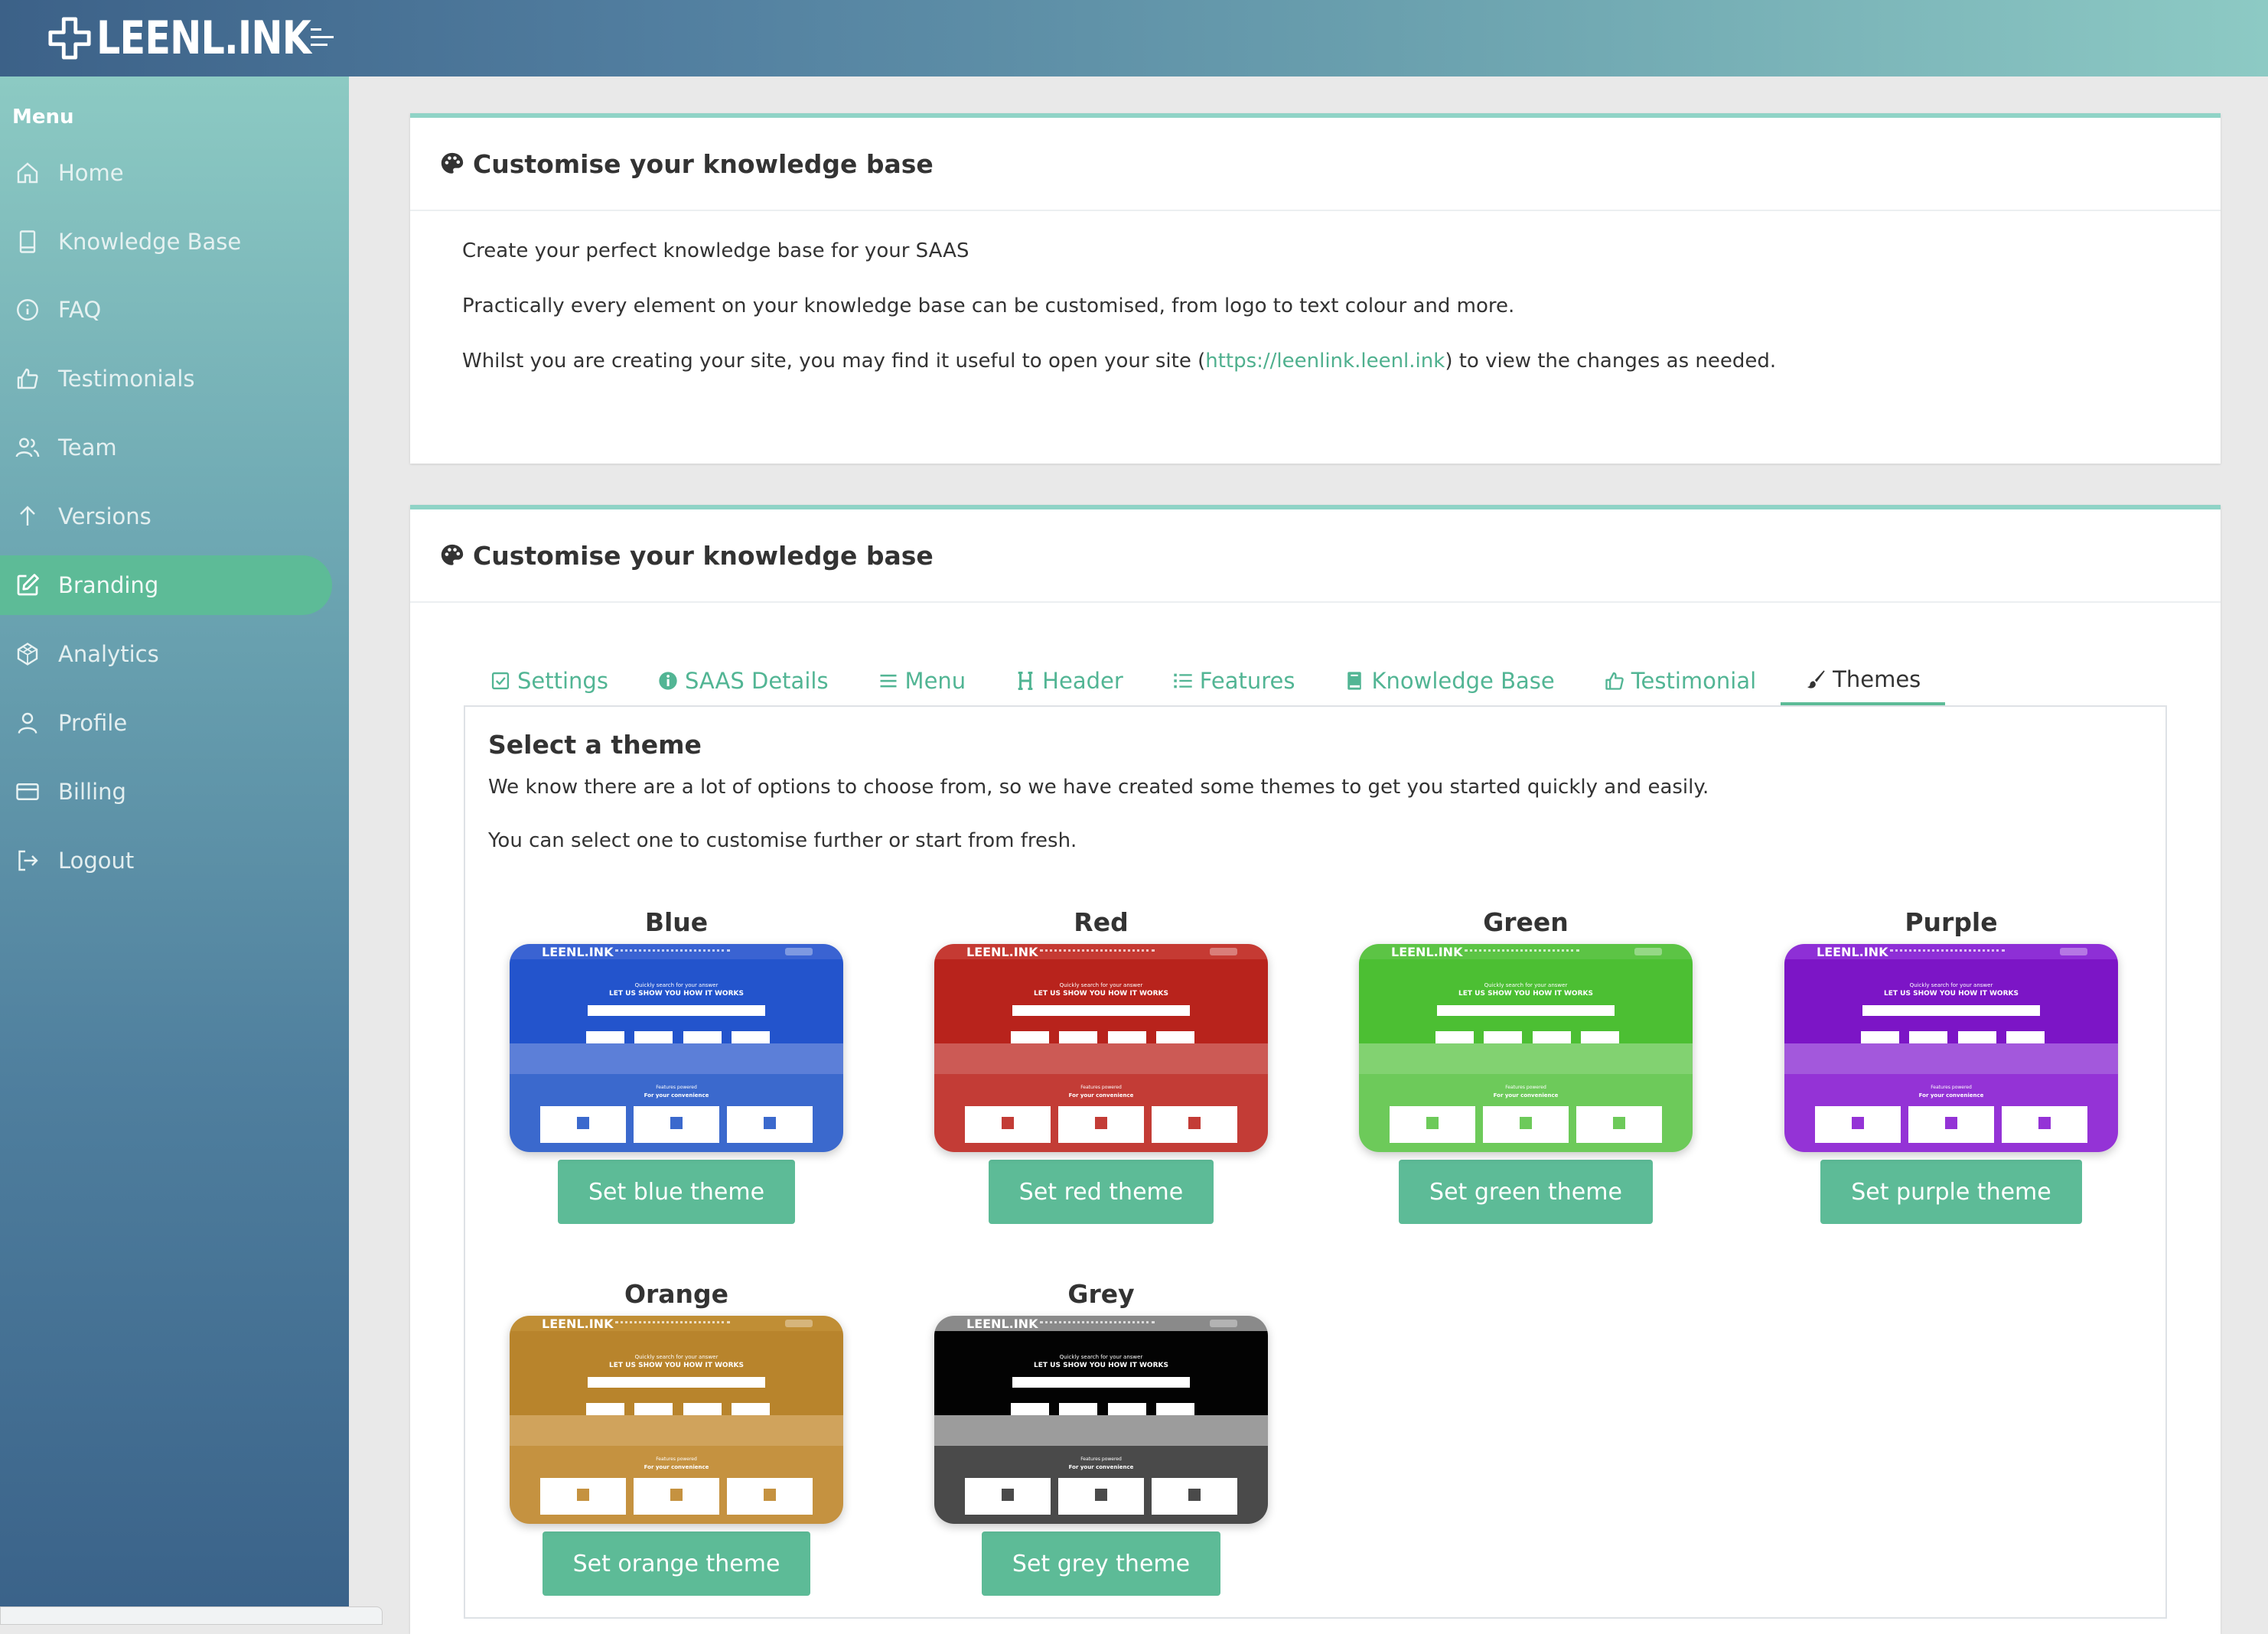 Image resolution: width=2268 pixels, height=1634 pixels. Describe the element at coordinates (1134, 38) in the screenshot. I see `top-bar: LEENL.INK` at that location.